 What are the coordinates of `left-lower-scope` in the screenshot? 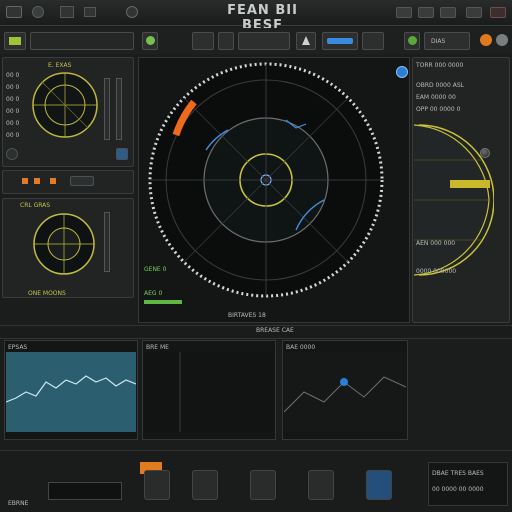 It's located at (64, 244).